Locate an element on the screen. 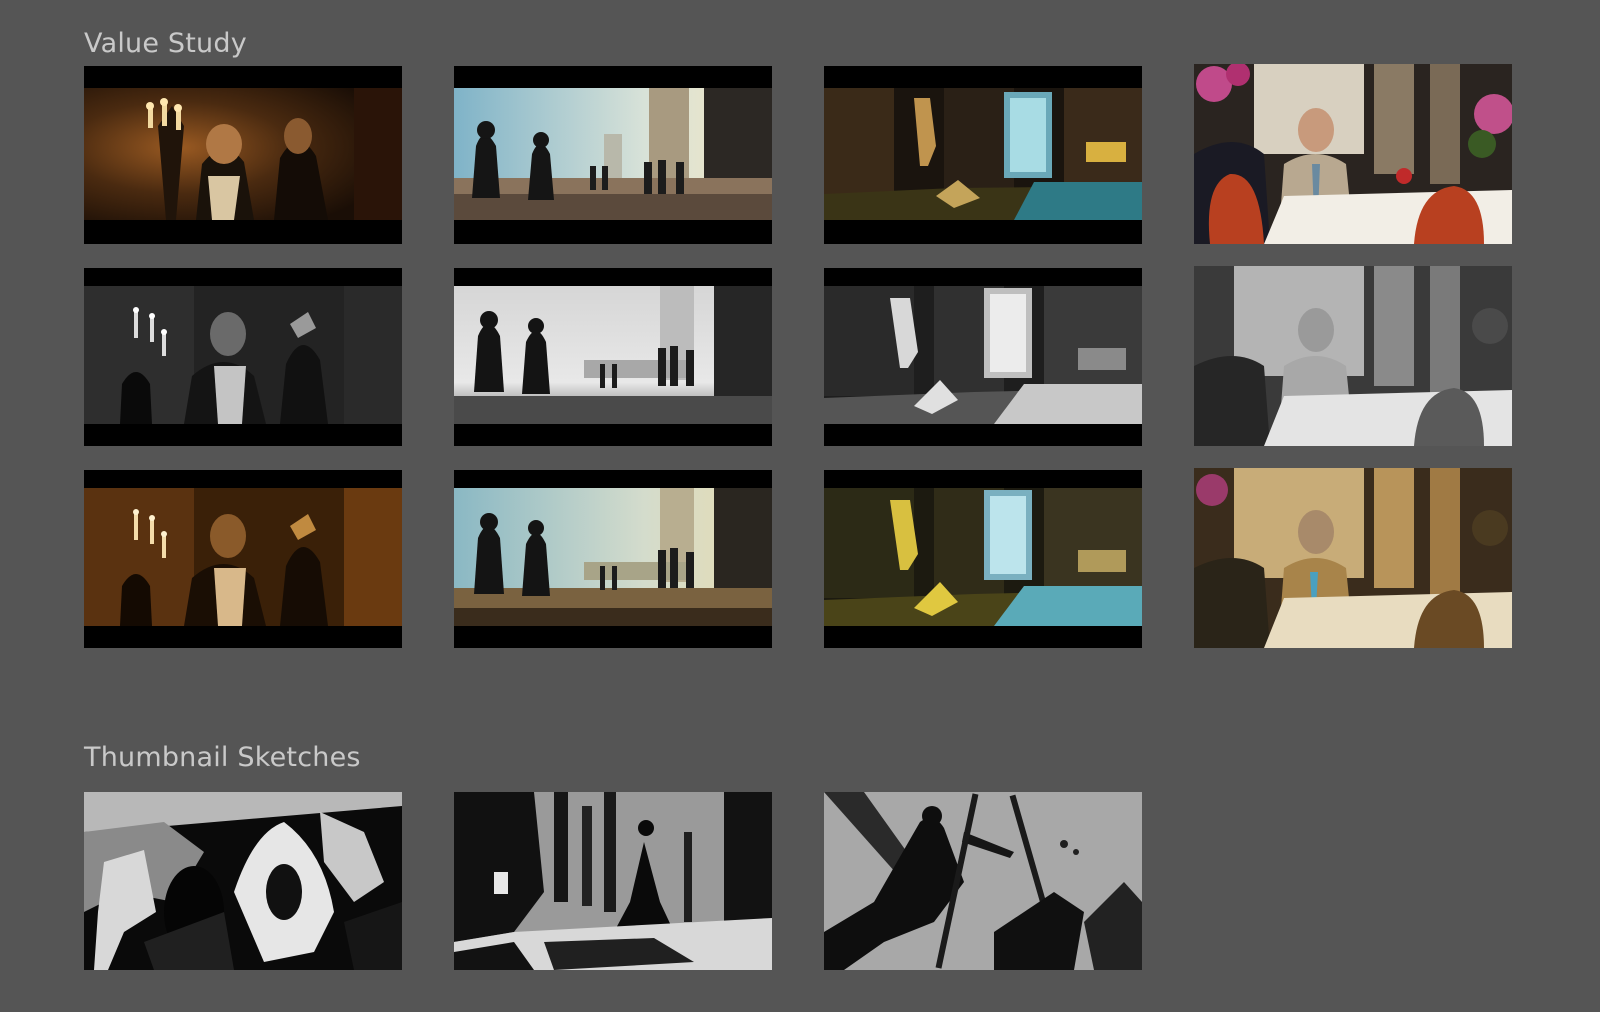 This screenshot has height=1012, width=1600. thumbnail-sketch-1-image is located at coordinates (243, 881).